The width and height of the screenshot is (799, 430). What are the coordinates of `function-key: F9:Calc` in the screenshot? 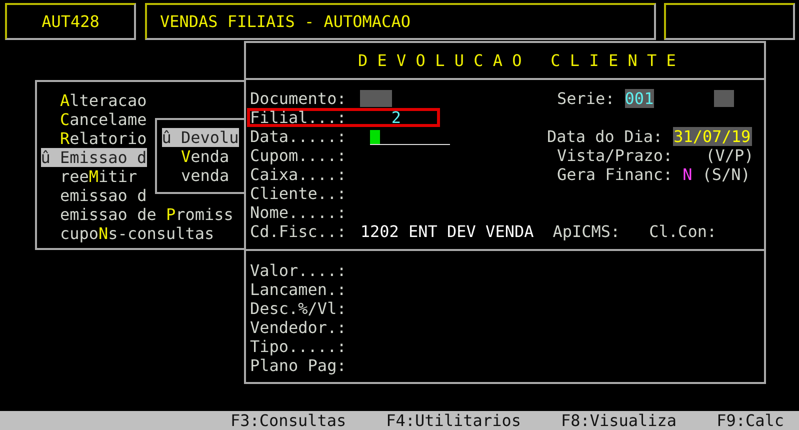 It's located at (750, 420).